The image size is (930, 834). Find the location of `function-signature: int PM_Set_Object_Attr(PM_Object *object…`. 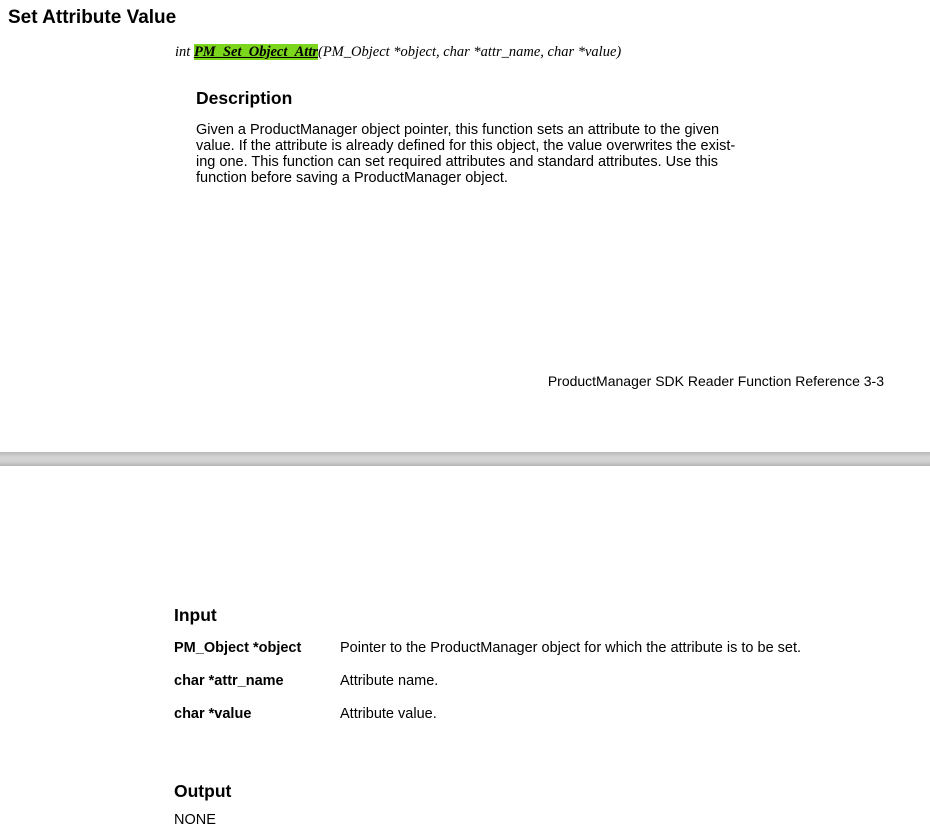

function-signature: int PM_Set_Object_Attr(PM_Object *object… is located at coordinates (398, 52).